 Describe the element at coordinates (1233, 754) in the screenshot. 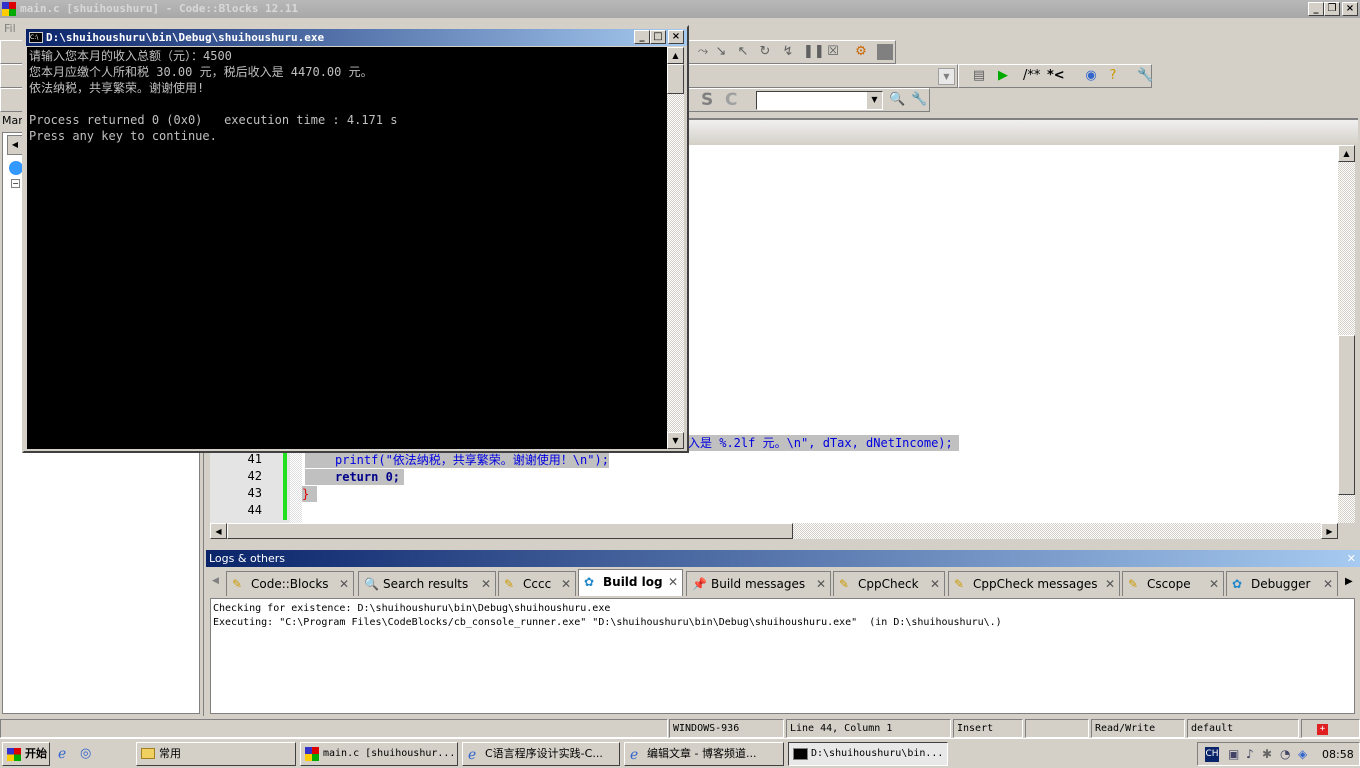

I see `network-icon: ▣` at that location.